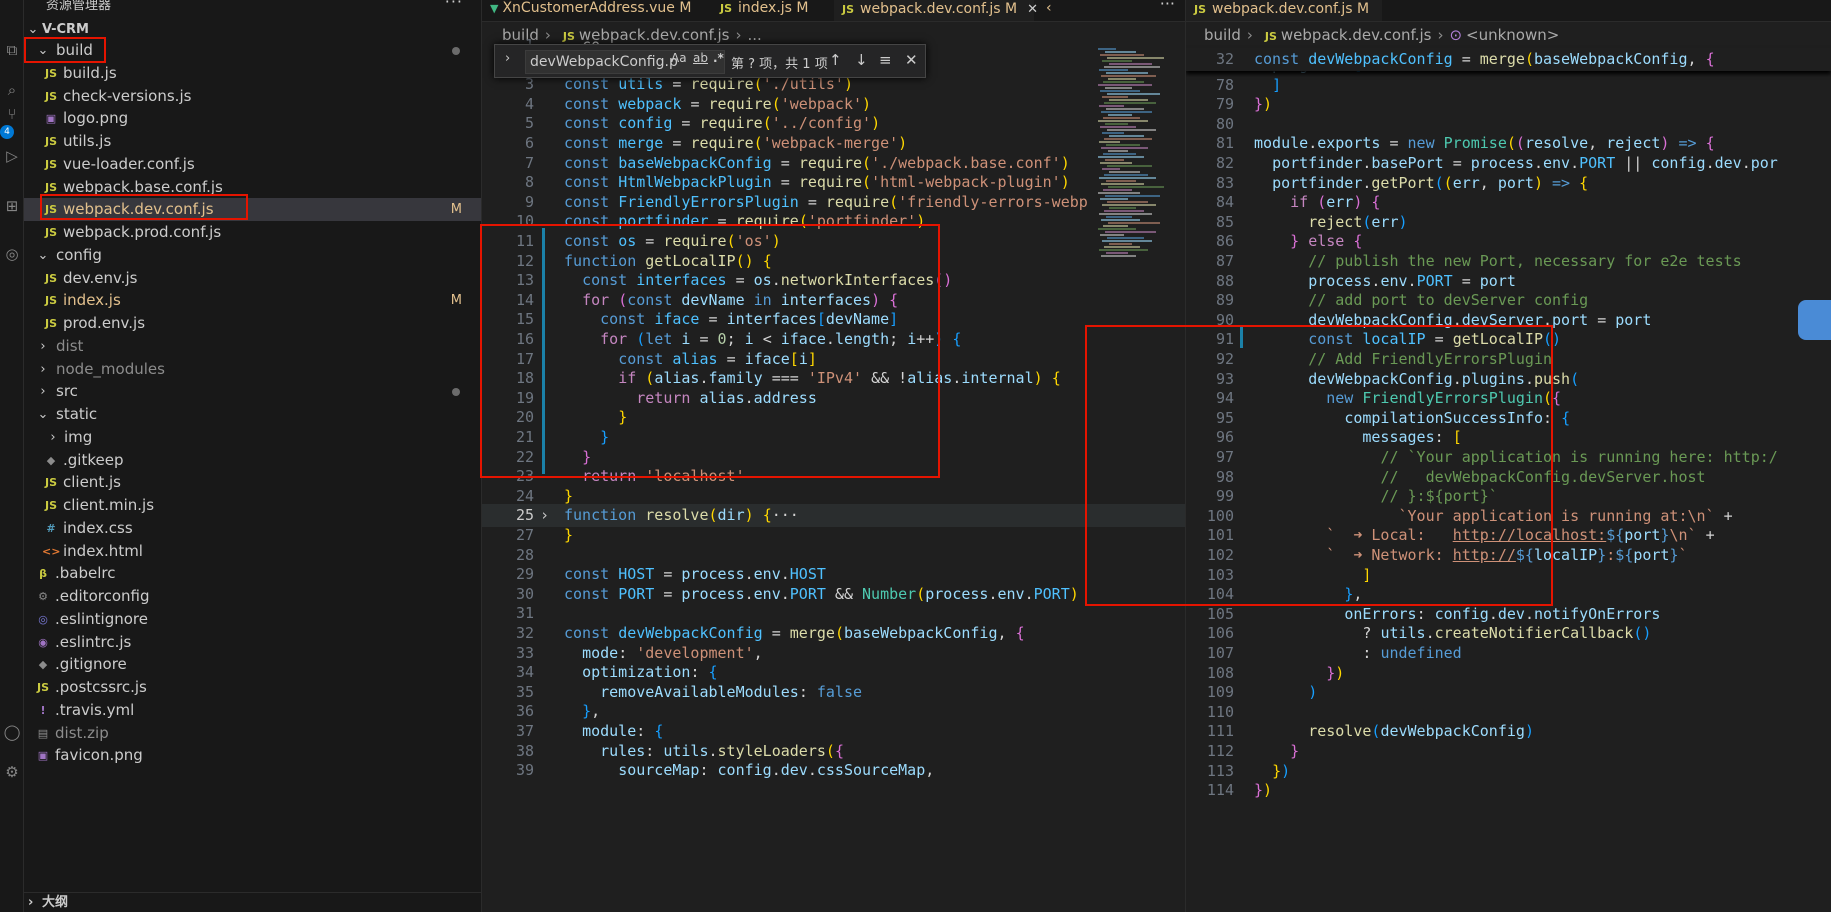 The image size is (1831, 912). Describe the element at coordinates (507, 58) in the screenshot. I see `toggle-replace-icon: ›` at that location.